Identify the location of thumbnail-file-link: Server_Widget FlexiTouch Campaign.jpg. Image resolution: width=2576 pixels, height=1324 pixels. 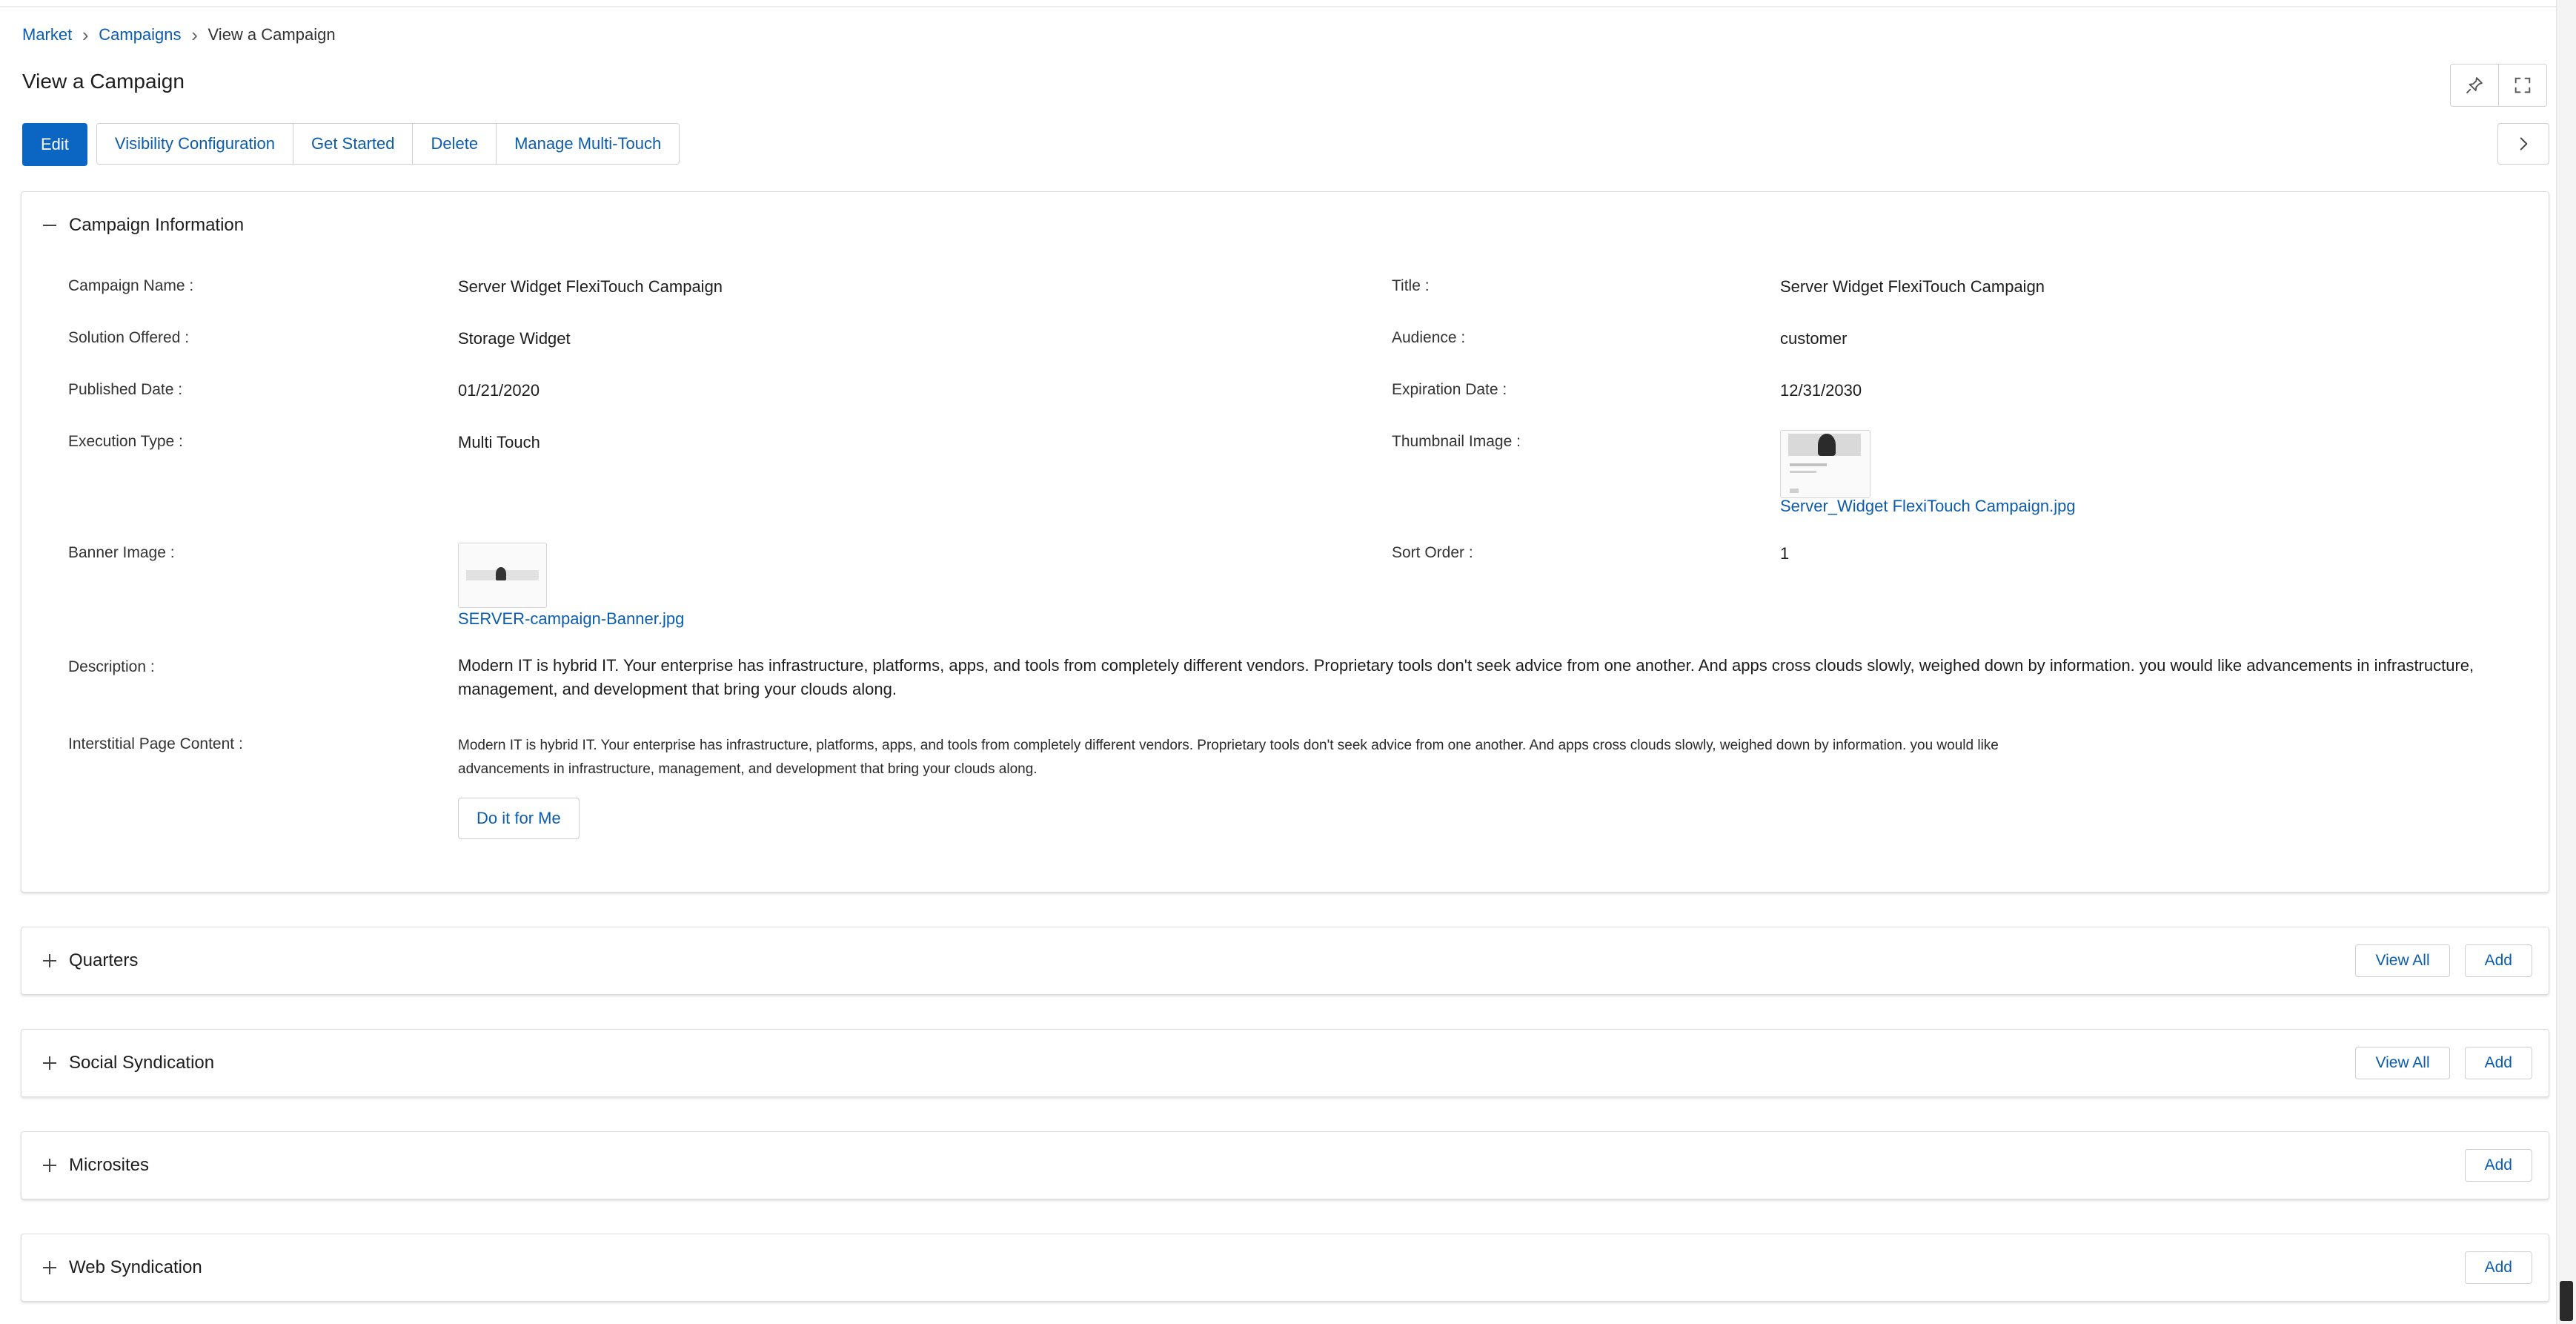
(1928, 506).